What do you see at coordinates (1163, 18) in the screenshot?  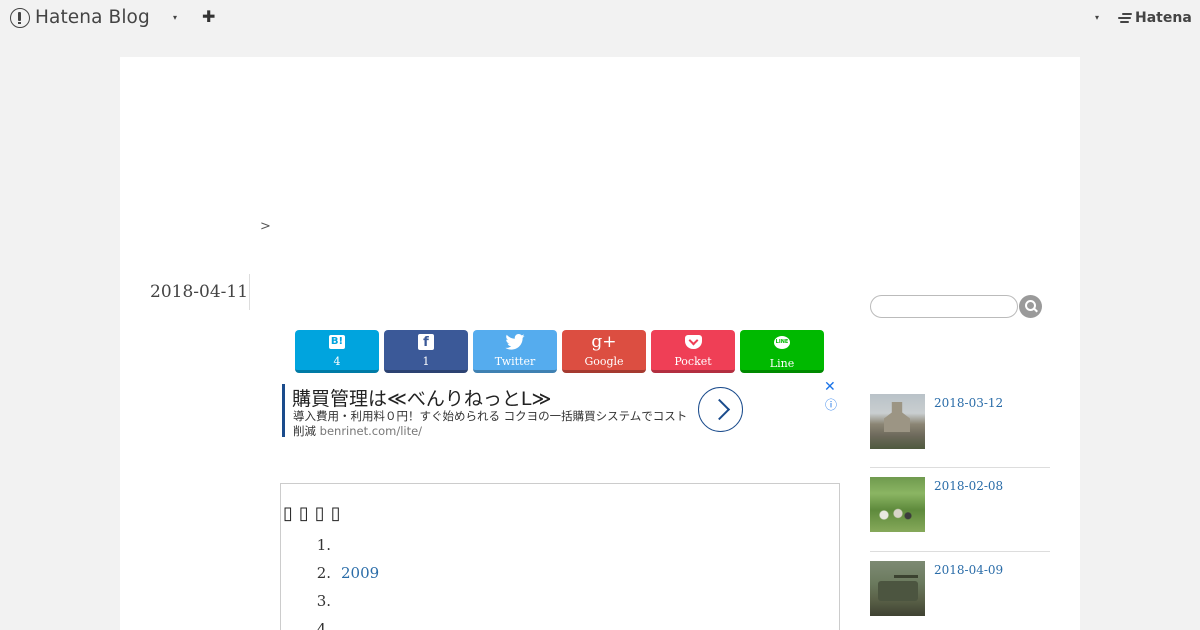 I see `hatena-logo-text: Hatena` at bounding box center [1163, 18].